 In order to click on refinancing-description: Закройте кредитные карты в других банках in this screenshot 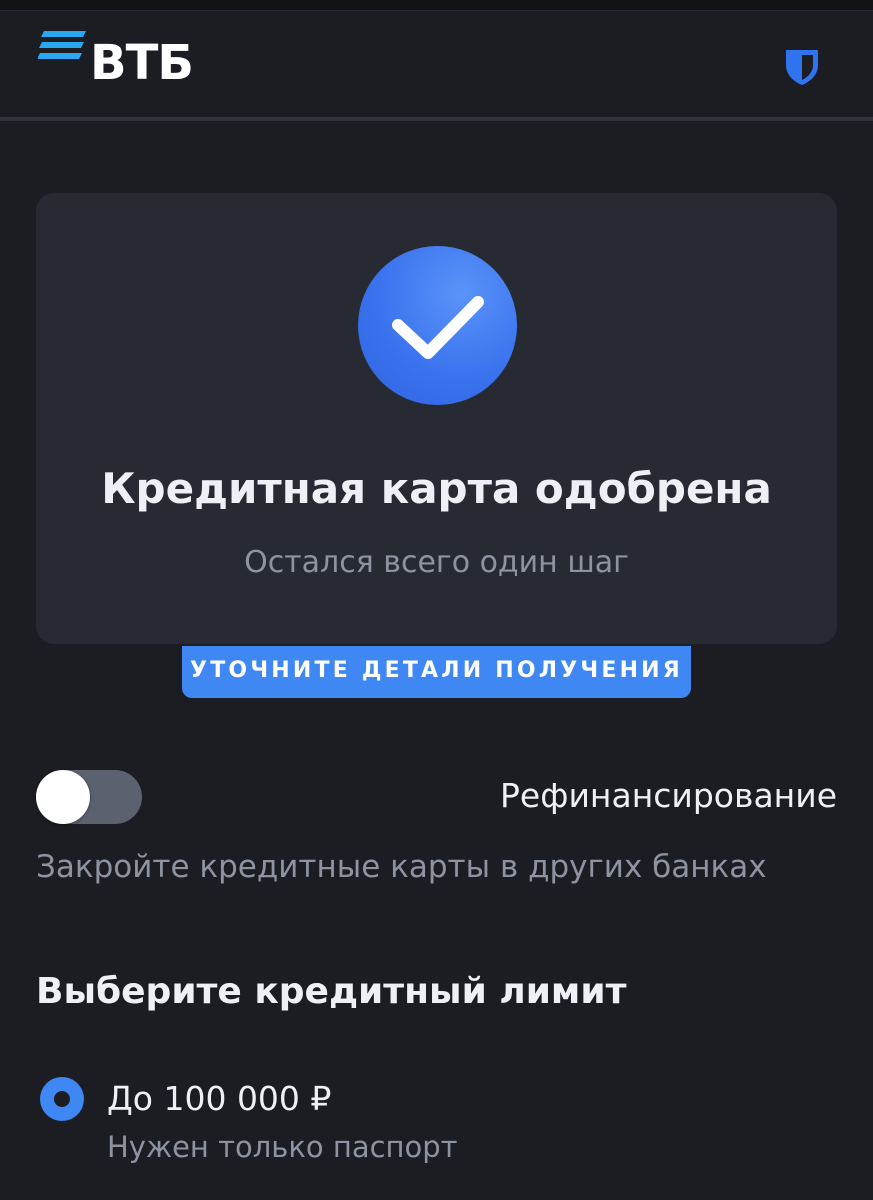, I will do `click(401, 867)`.